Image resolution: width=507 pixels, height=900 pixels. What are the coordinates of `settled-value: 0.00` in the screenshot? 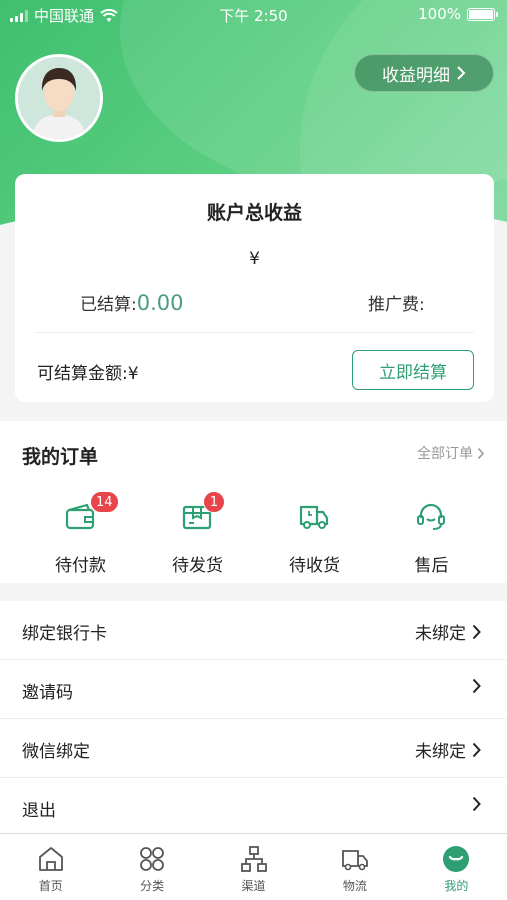 It's located at (160, 303).